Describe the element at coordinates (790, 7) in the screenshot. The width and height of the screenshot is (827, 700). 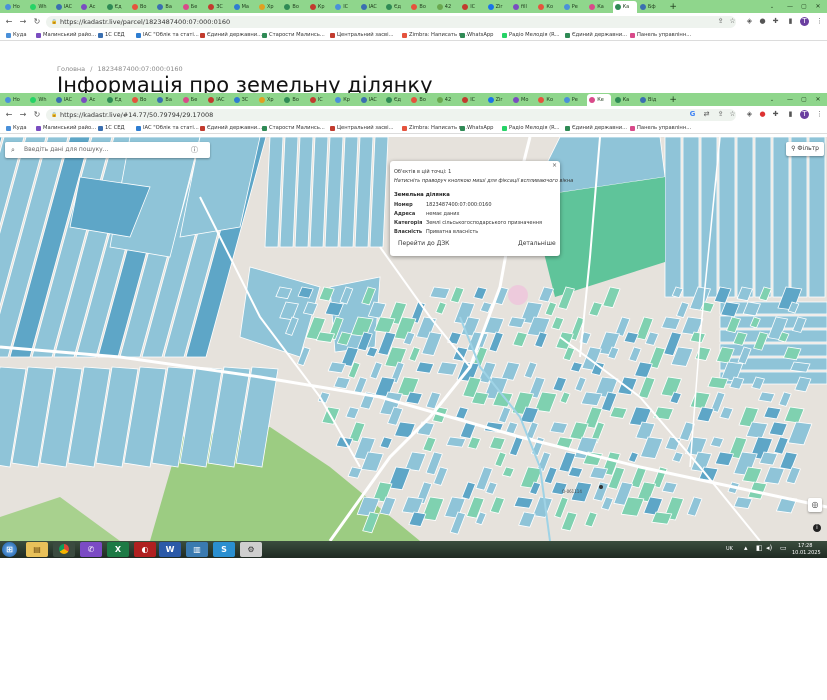
I see `minimize-icon: —` at that location.